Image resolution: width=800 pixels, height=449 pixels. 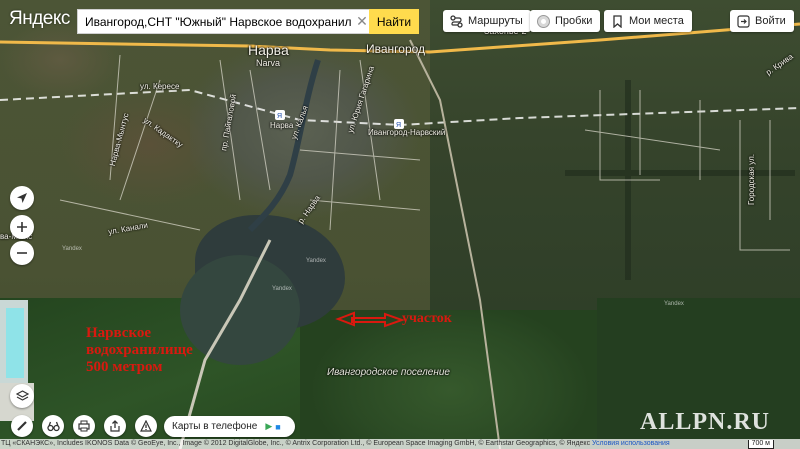 I want to click on minus-icon, so click(x=22, y=253).